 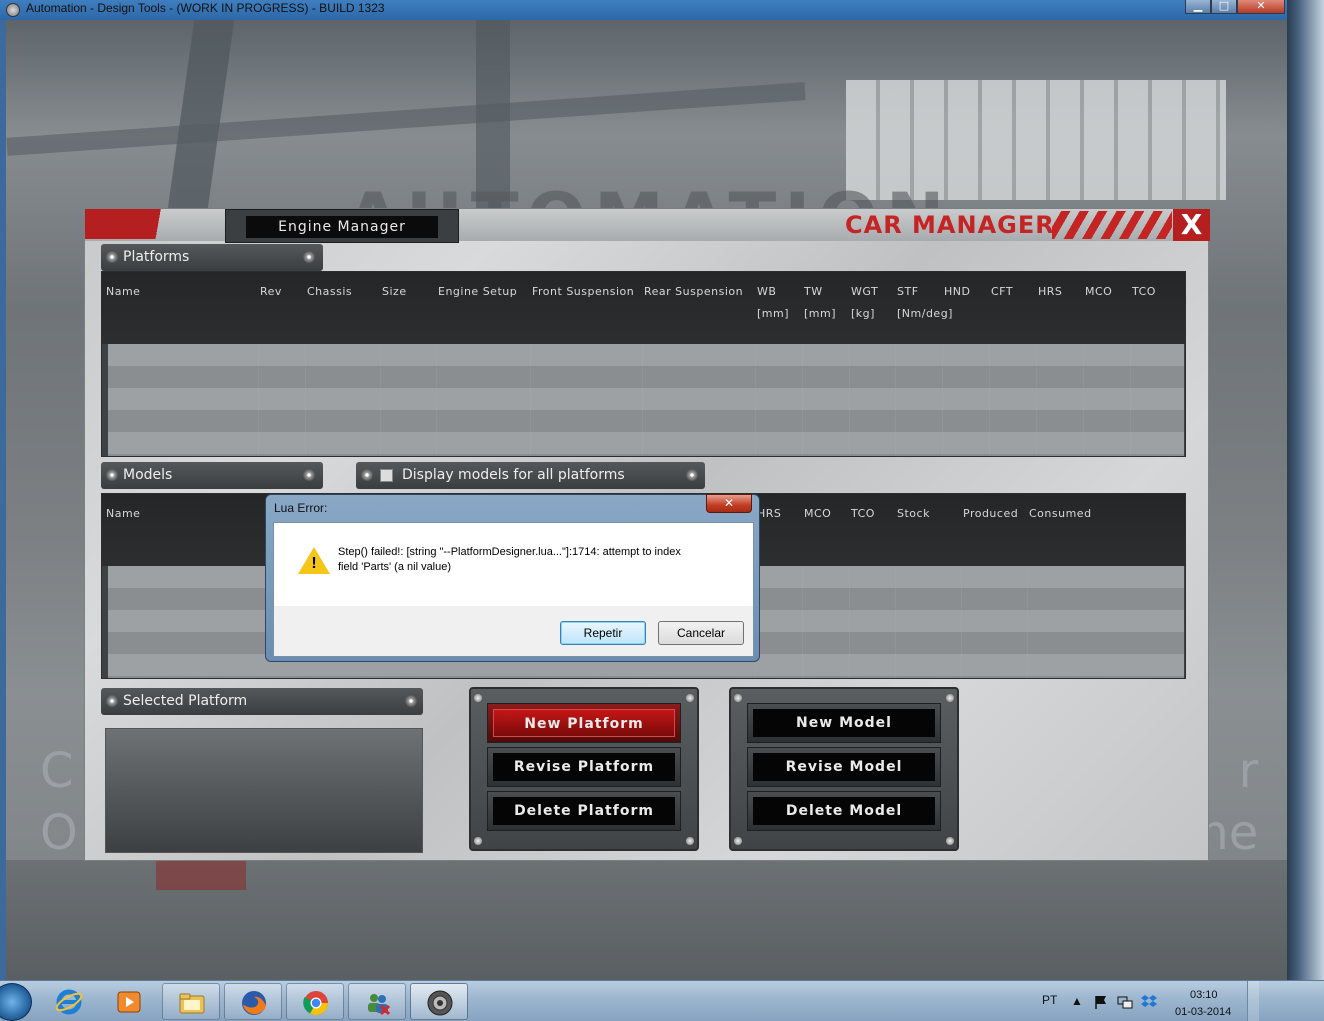 What do you see at coordinates (1077, 1001) in the screenshot?
I see `show-hidden-icons: ▲` at bounding box center [1077, 1001].